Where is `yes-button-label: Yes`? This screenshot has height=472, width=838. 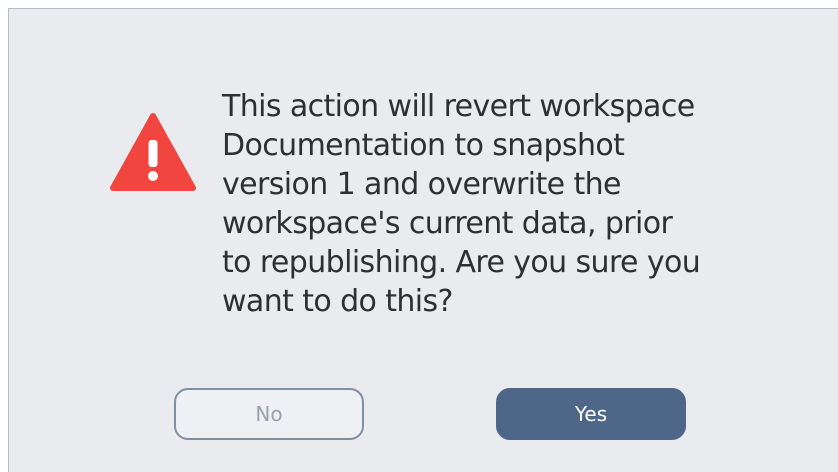
yes-button-label: Yes is located at coordinates (591, 414).